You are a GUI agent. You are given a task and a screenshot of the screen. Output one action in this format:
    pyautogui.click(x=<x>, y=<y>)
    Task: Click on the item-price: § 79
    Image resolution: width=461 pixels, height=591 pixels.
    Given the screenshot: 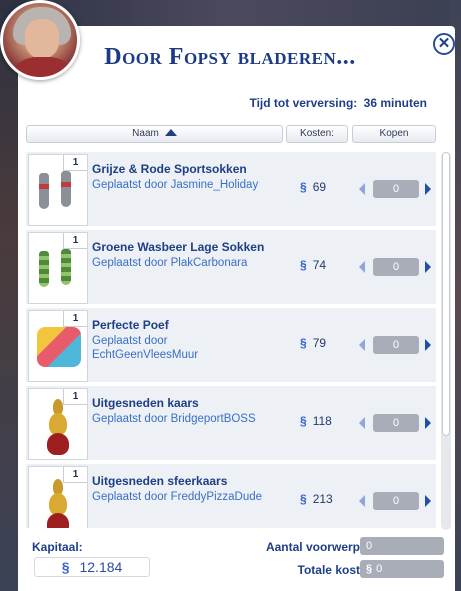 What is the action you would take?
    pyautogui.click(x=313, y=343)
    